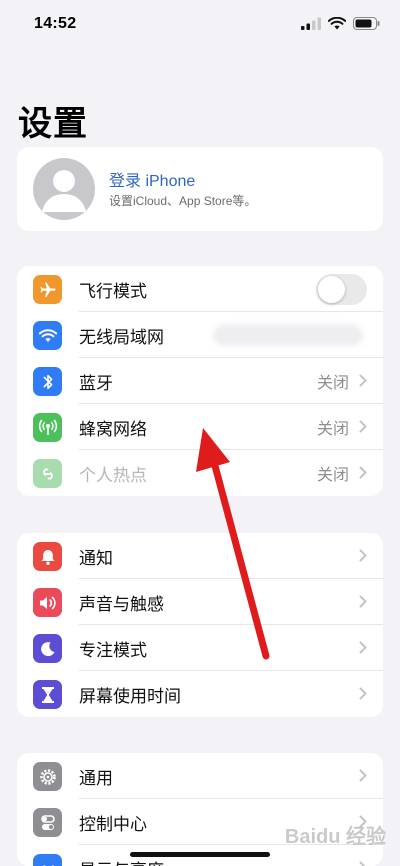  I want to click on gear-icon, so click(47, 776).